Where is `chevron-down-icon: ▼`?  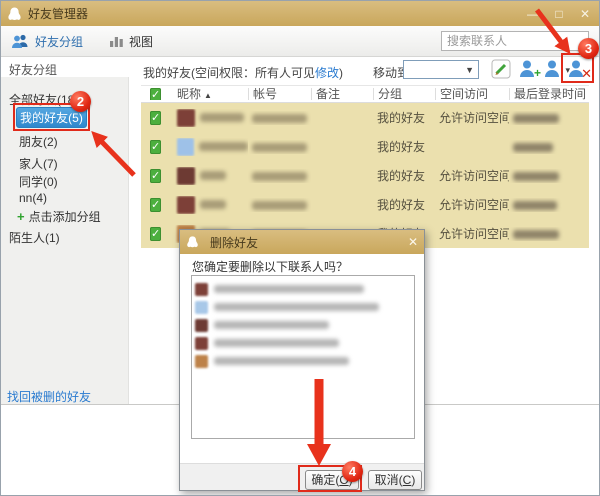 chevron-down-icon: ▼ is located at coordinates (469, 69).